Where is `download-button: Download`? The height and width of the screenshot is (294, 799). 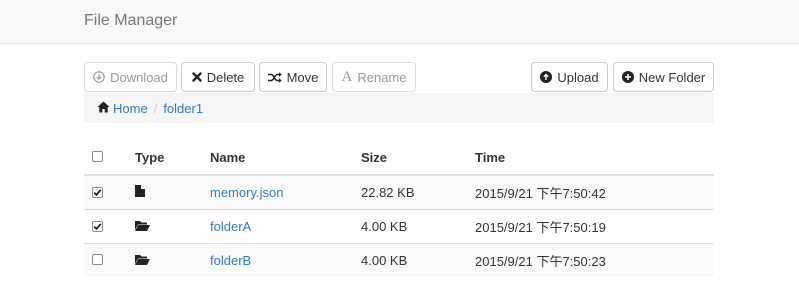 download-button: Download is located at coordinates (130, 77).